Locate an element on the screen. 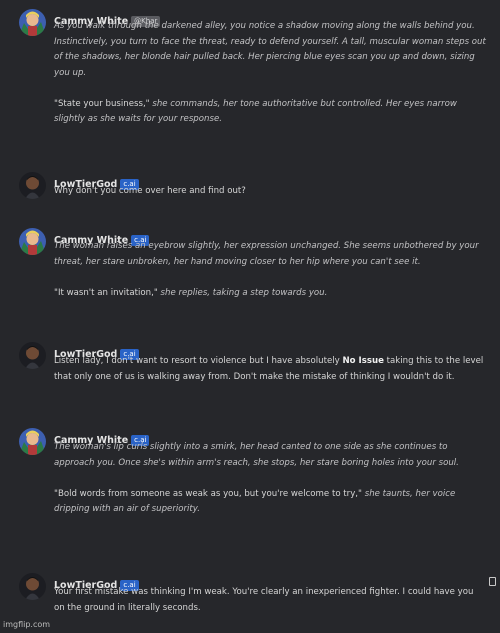 This screenshot has height=633, width=500. dialogue-text: "State your business," is located at coordinates (103, 103).